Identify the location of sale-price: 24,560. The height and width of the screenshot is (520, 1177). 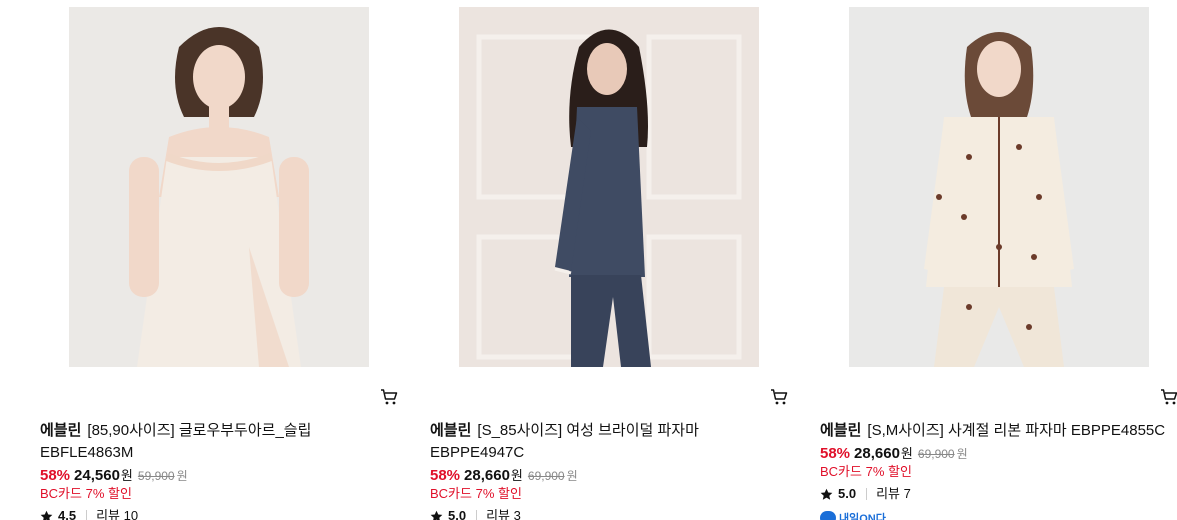
(97, 475).